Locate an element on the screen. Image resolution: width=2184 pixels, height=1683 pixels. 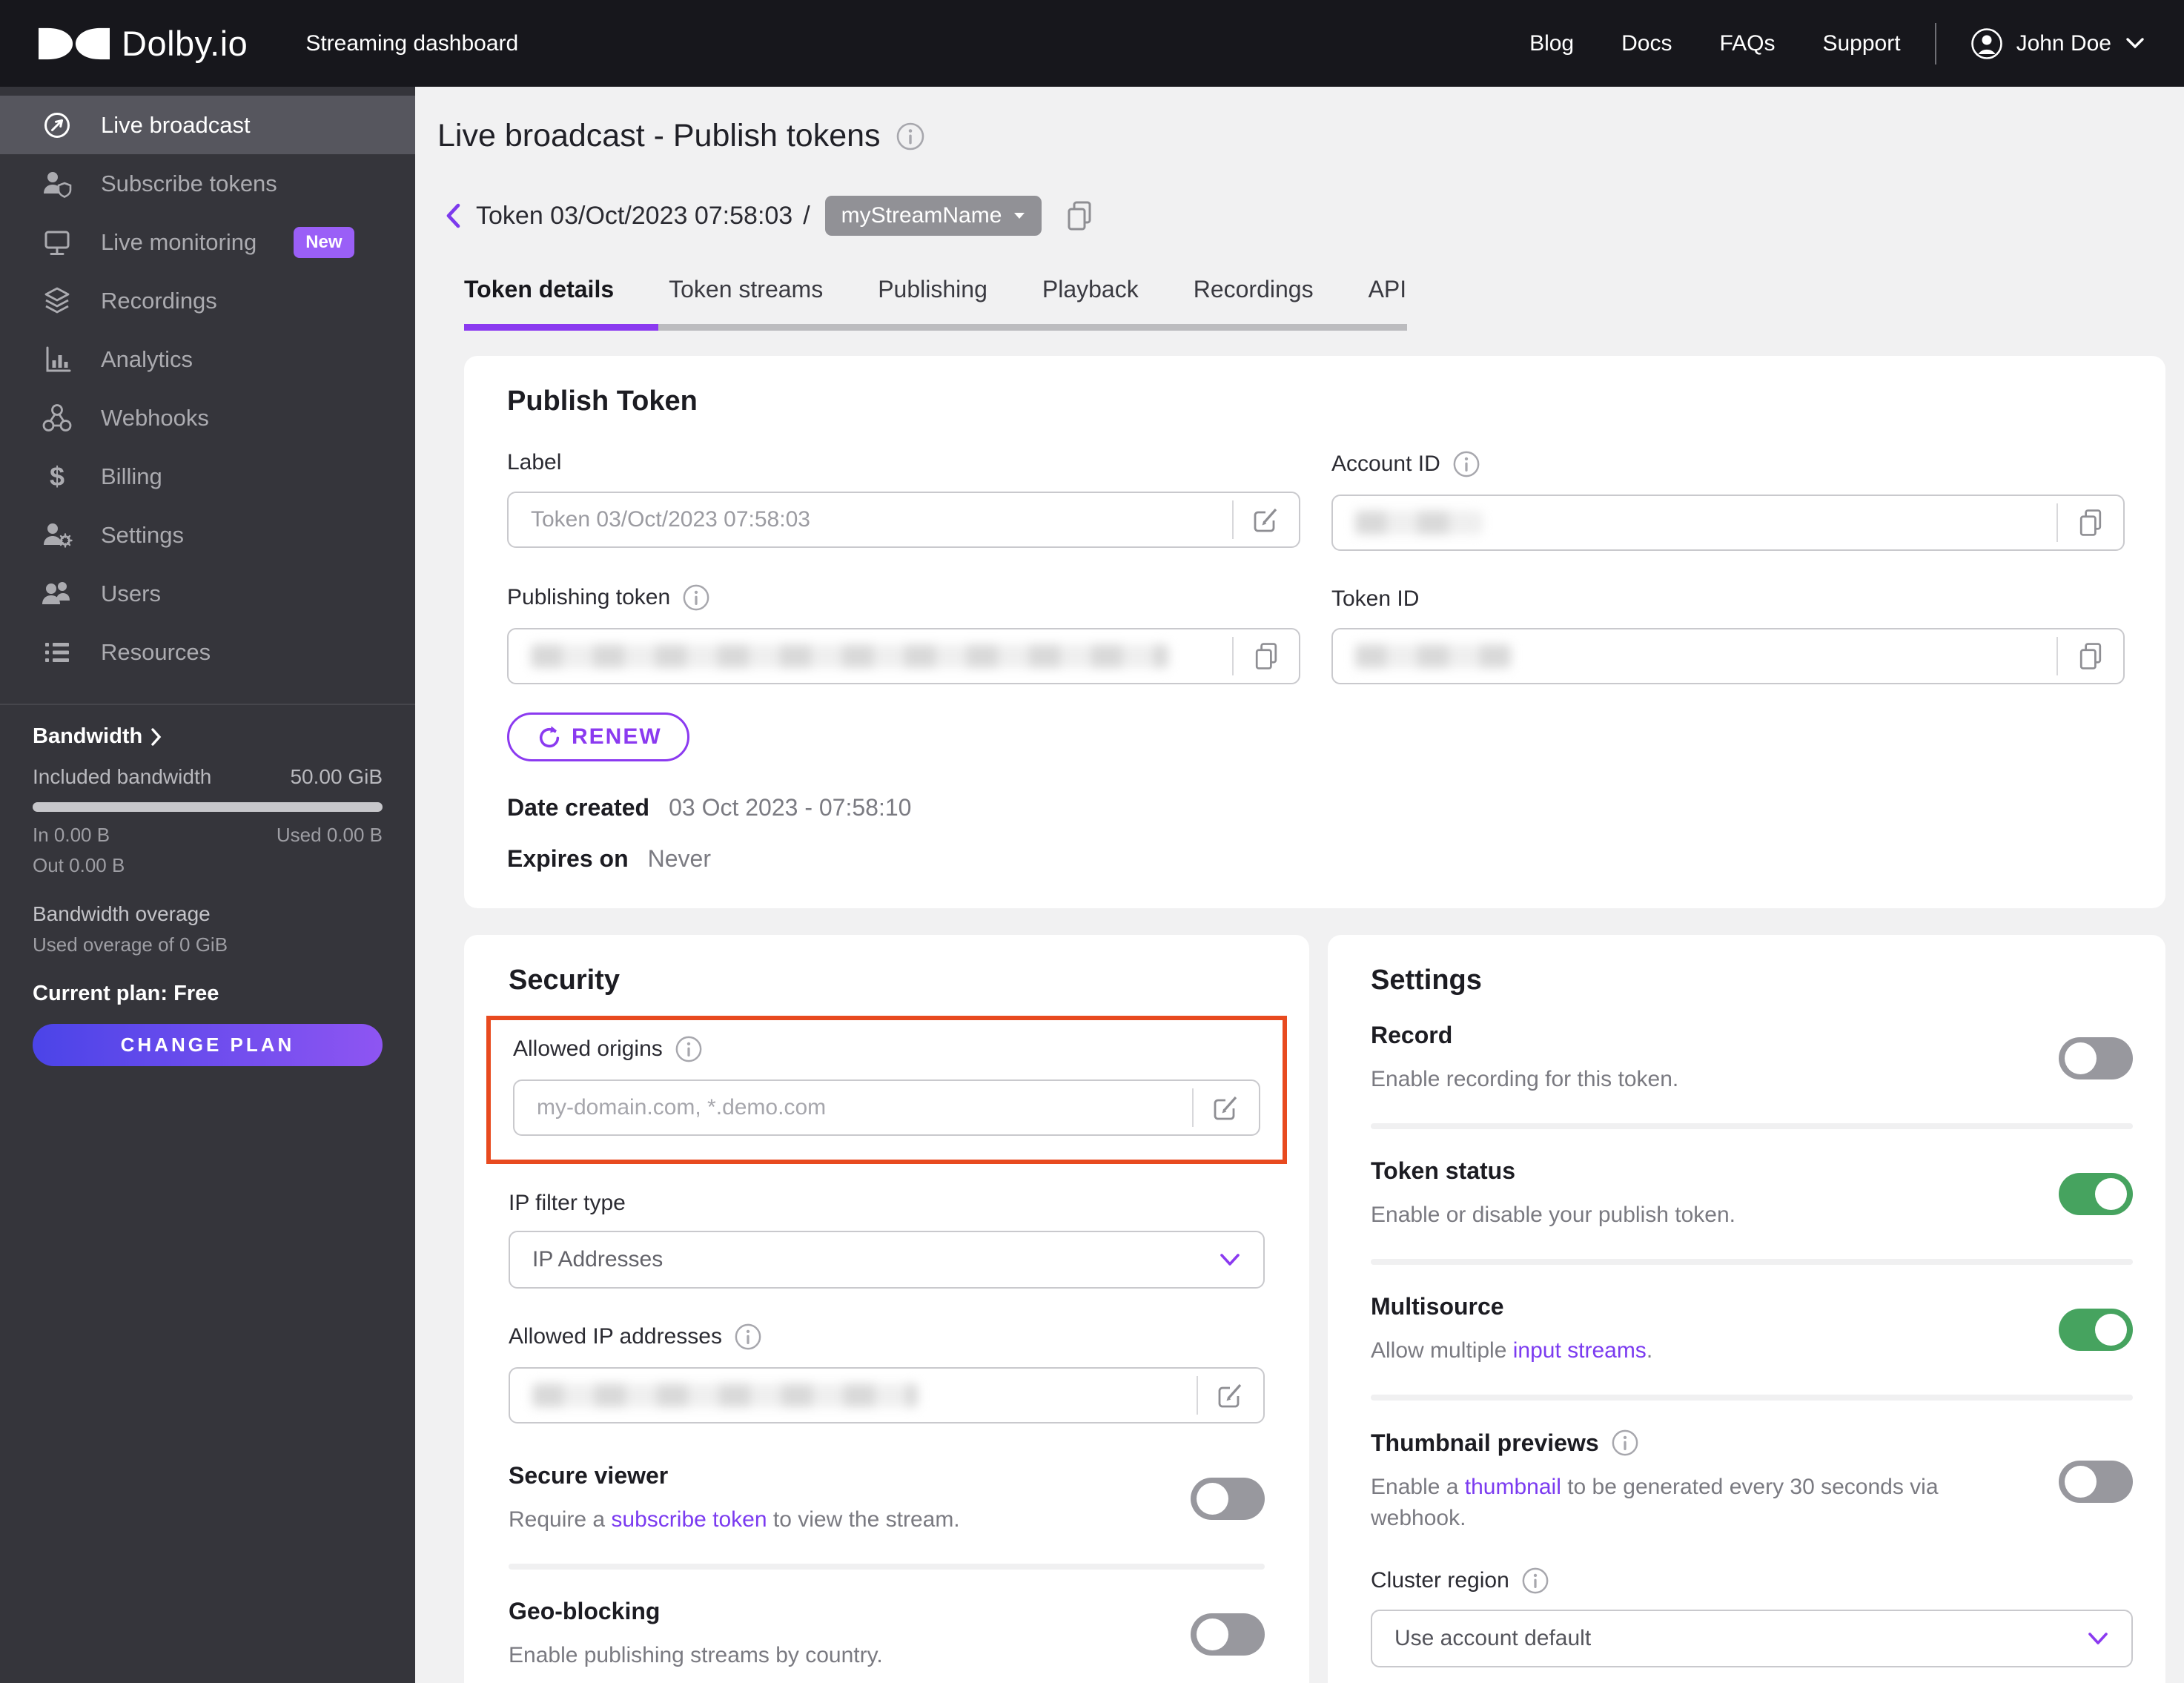
input-streams-link: input streams is located at coordinates (1580, 1350).